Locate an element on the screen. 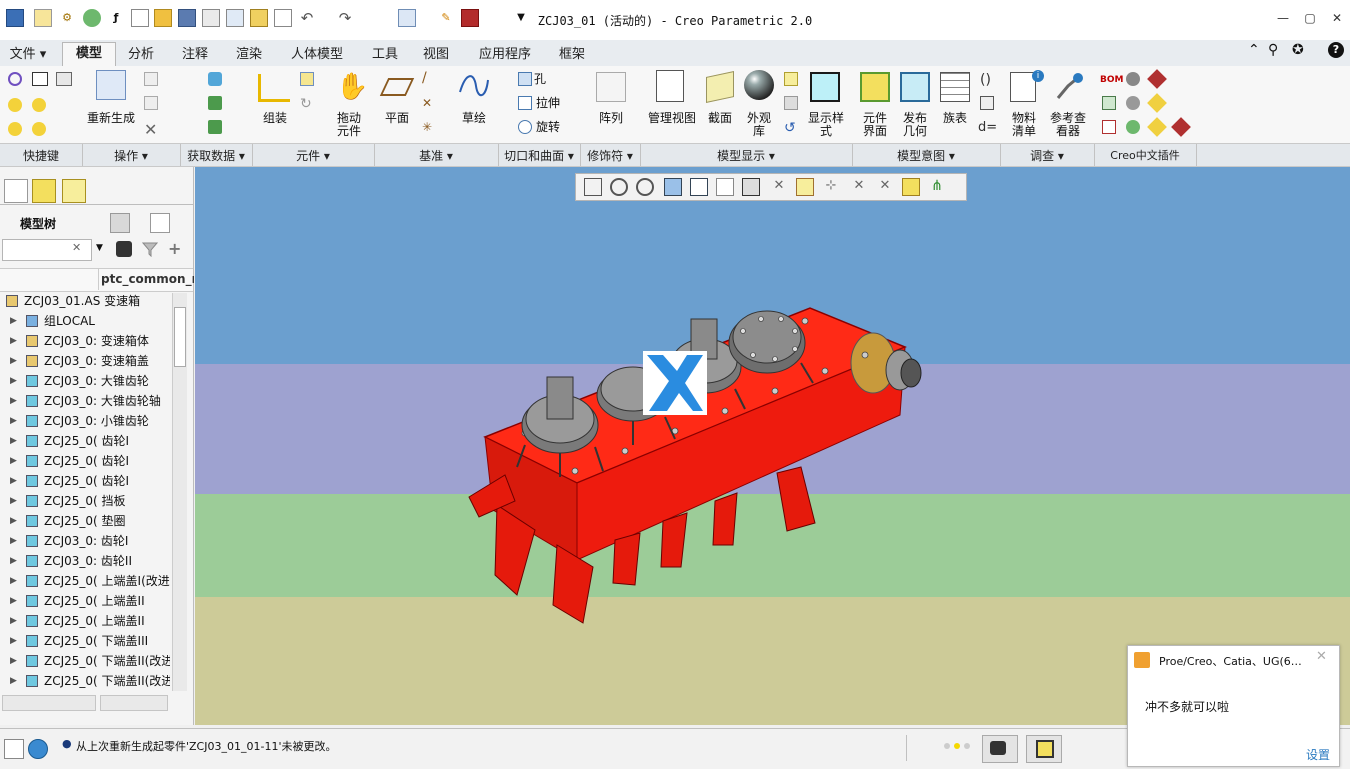  tree-item: ▶ ZCJ25_0( 下端盖III is located at coordinates (85, 641).